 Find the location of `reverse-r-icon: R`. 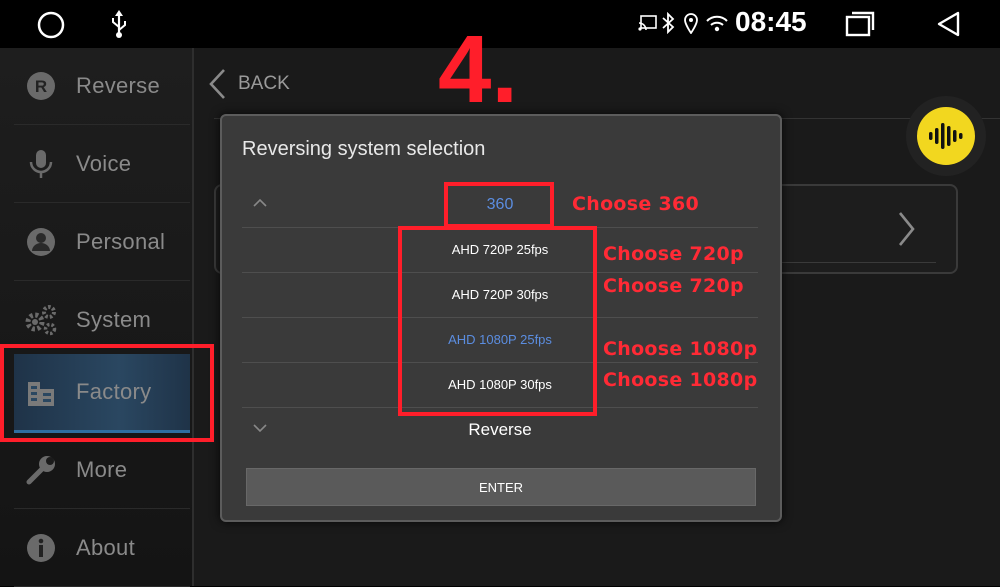

reverse-r-icon: R is located at coordinates (41, 86).